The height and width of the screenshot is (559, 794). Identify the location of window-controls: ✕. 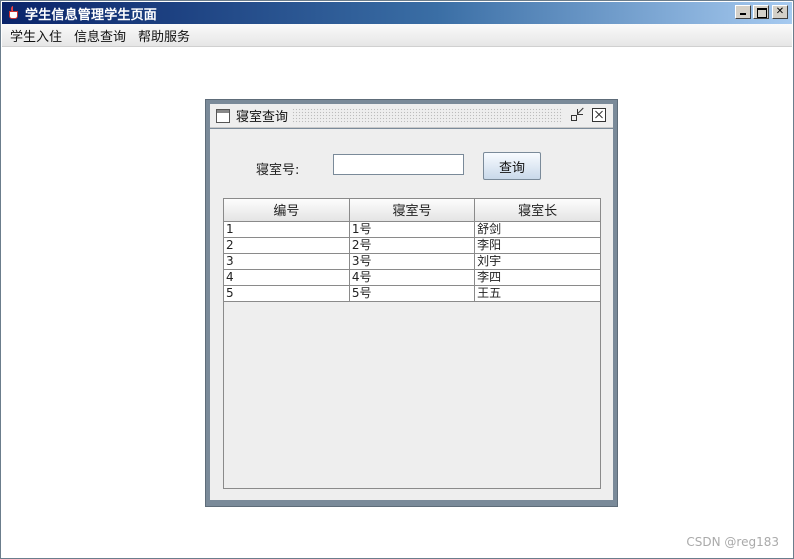
(760, 12).